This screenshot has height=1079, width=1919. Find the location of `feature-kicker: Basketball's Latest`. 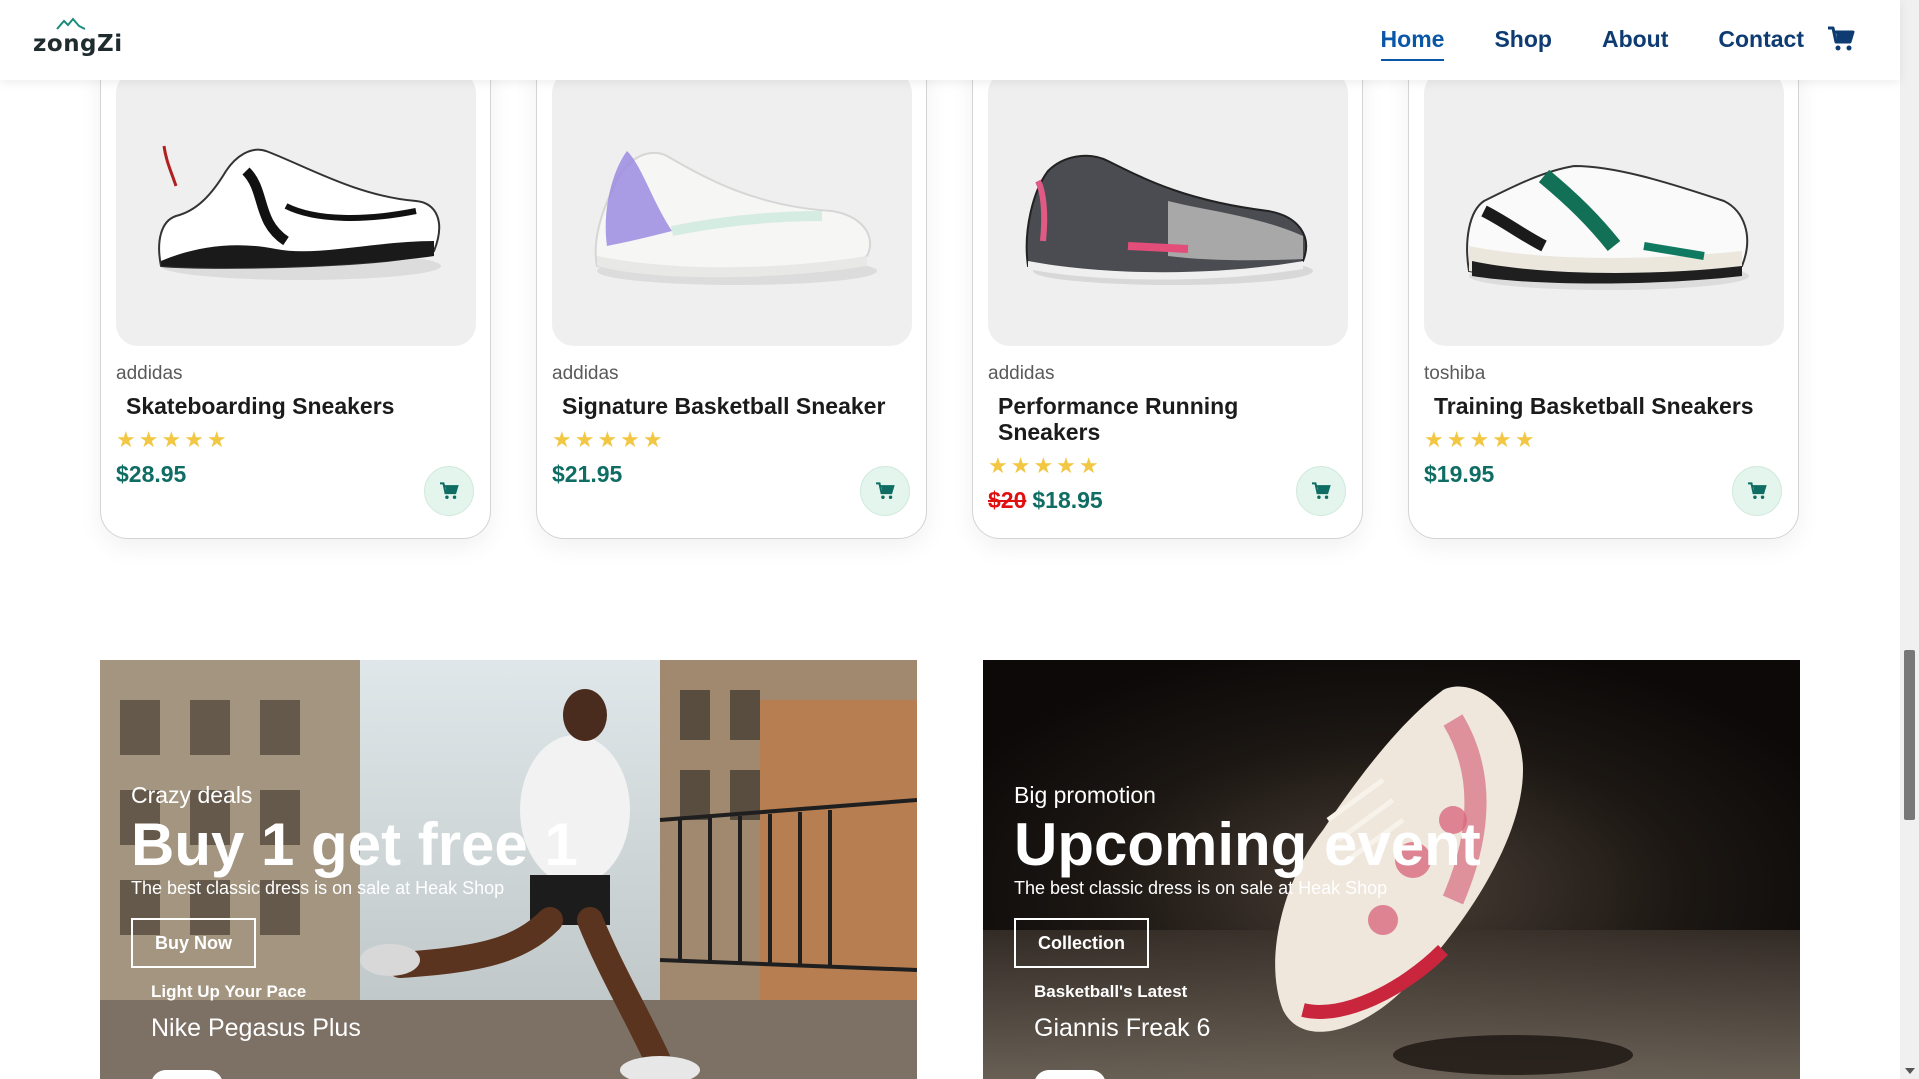

feature-kicker: Basketball's Latest is located at coordinates (1111, 991).